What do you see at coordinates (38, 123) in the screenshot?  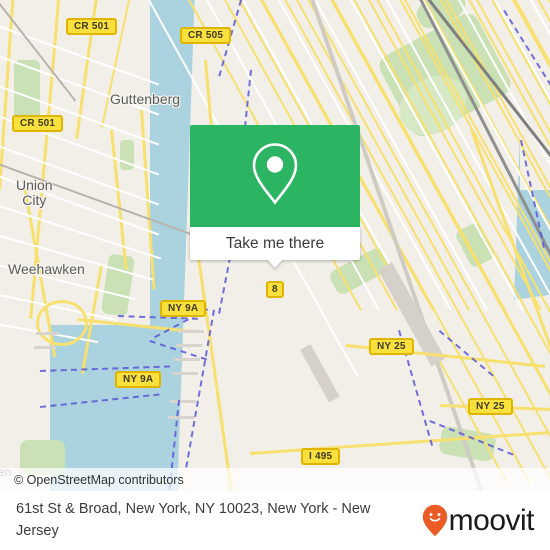 I see `shield-cr-501-west: CR 501` at bounding box center [38, 123].